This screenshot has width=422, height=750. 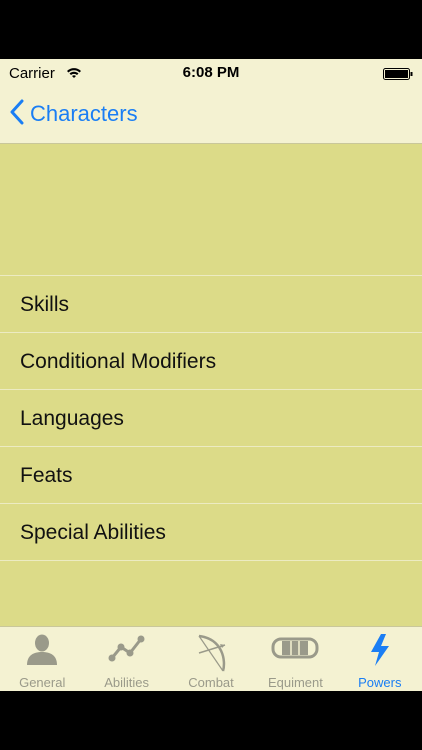 What do you see at coordinates (211, 720) in the screenshot?
I see `bottom-letterbox` at bounding box center [211, 720].